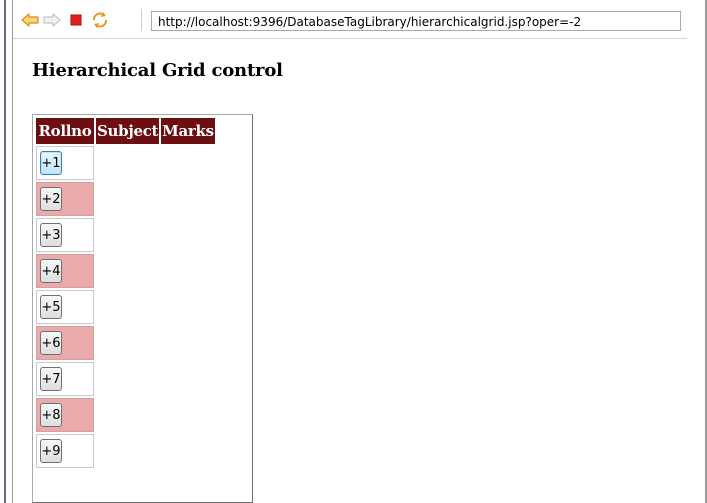 The height and width of the screenshot is (503, 707). I want to click on expand-row-button: +6, so click(51, 343).